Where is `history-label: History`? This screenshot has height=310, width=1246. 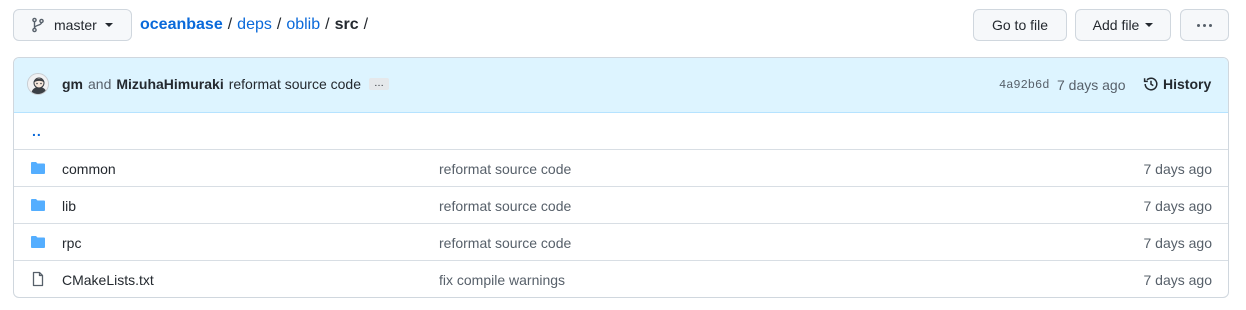
history-label: History is located at coordinates (1187, 84).